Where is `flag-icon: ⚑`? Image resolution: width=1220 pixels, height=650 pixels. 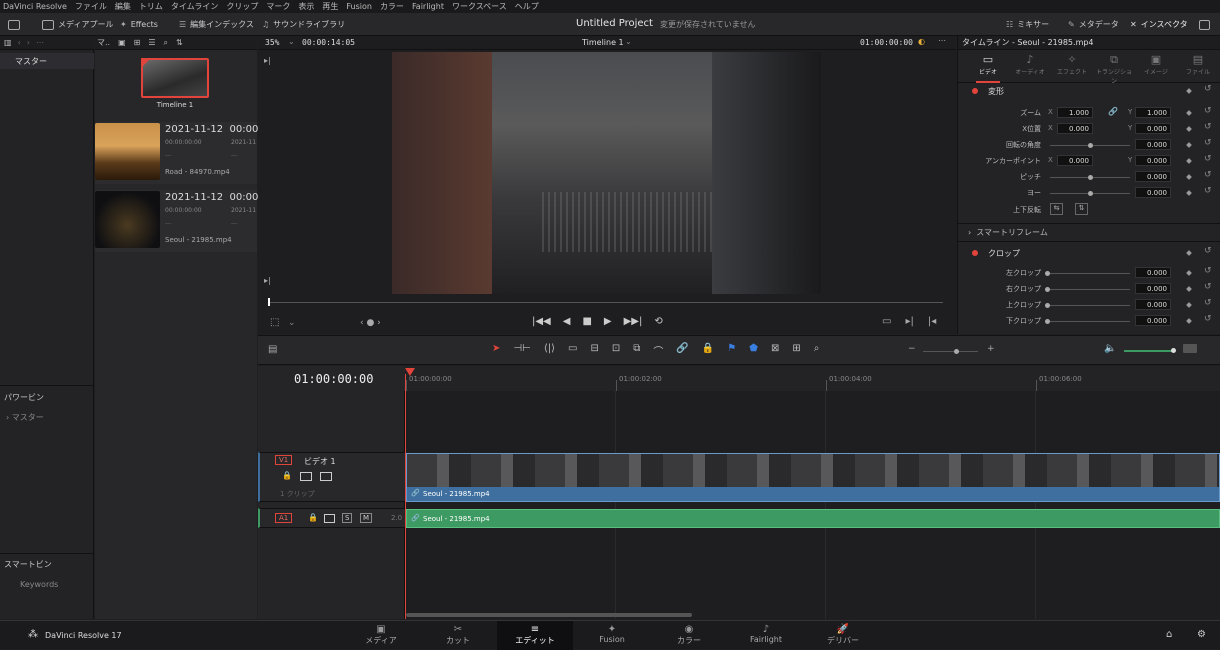
flag-icon: ⚑ is located at coordinates (731, 350).